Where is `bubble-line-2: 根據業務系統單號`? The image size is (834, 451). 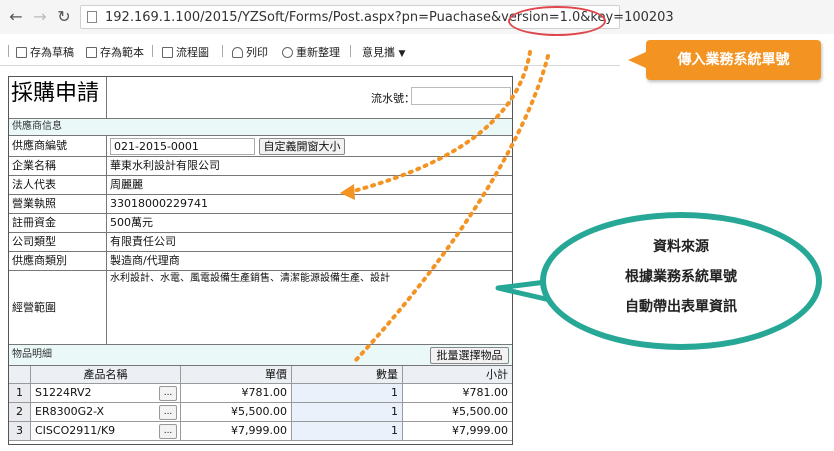 bubble-line-2: 根據業務系統單號 is located at coordinates (681, 277).